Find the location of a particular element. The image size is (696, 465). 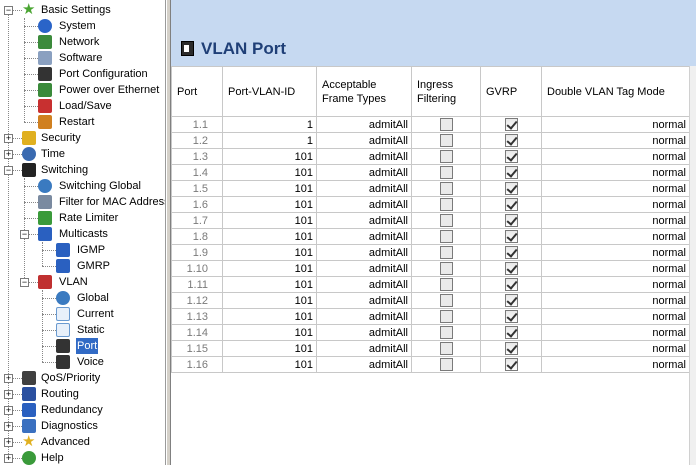

table-row: 1.13 101 admitAll normal is located at coordinates (430, 316).